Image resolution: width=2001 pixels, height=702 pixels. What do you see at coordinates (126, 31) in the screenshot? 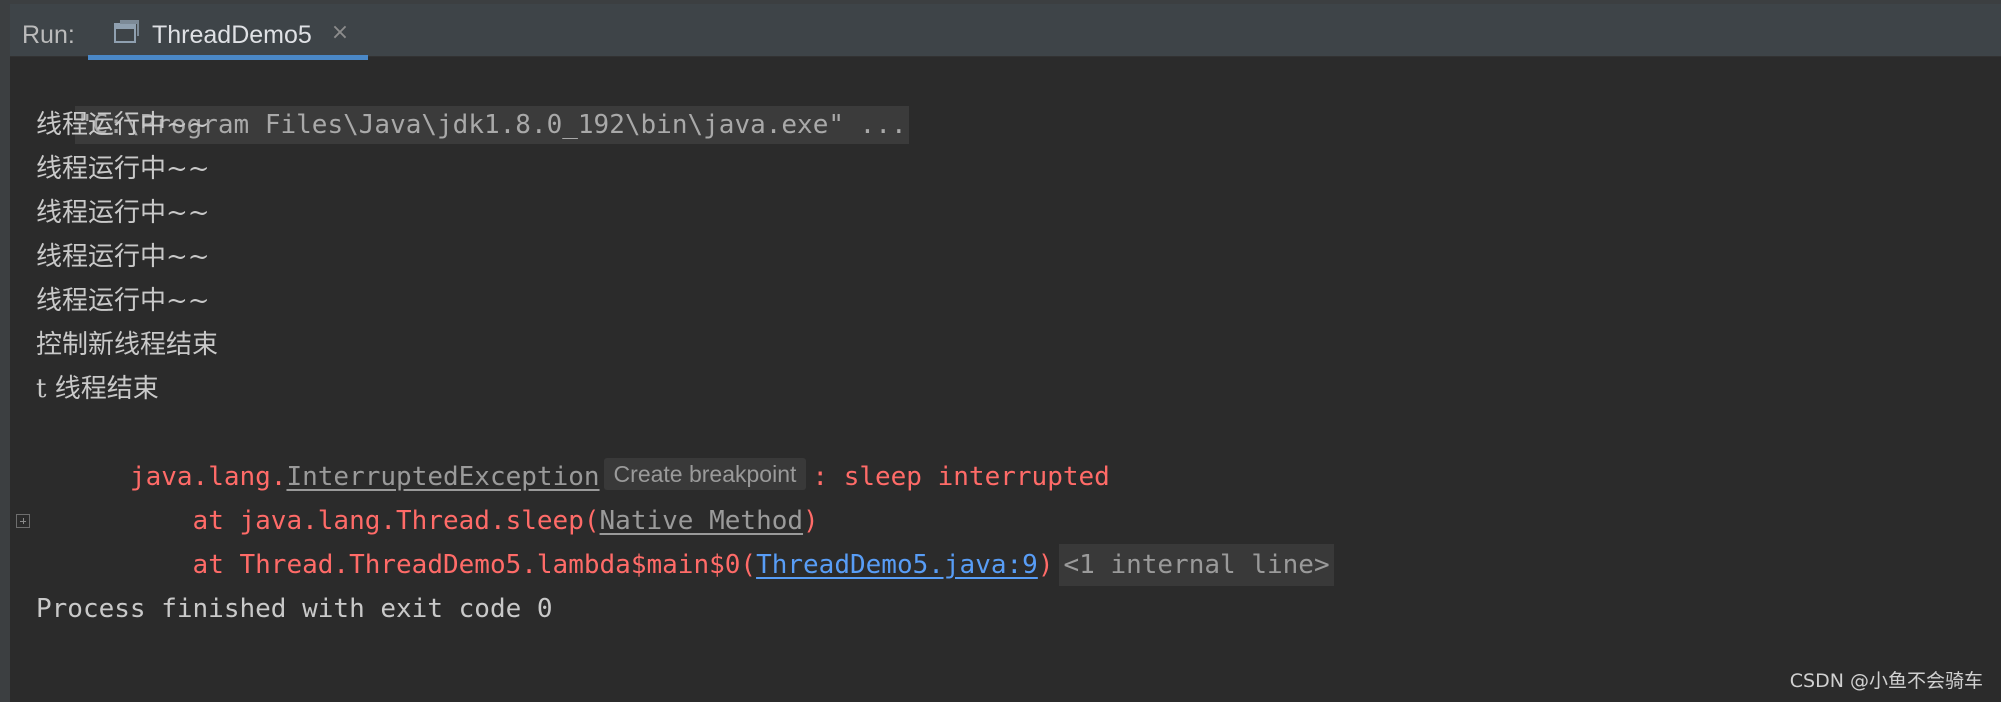
I see `run-config-icon` at bounding box center [126, 31].